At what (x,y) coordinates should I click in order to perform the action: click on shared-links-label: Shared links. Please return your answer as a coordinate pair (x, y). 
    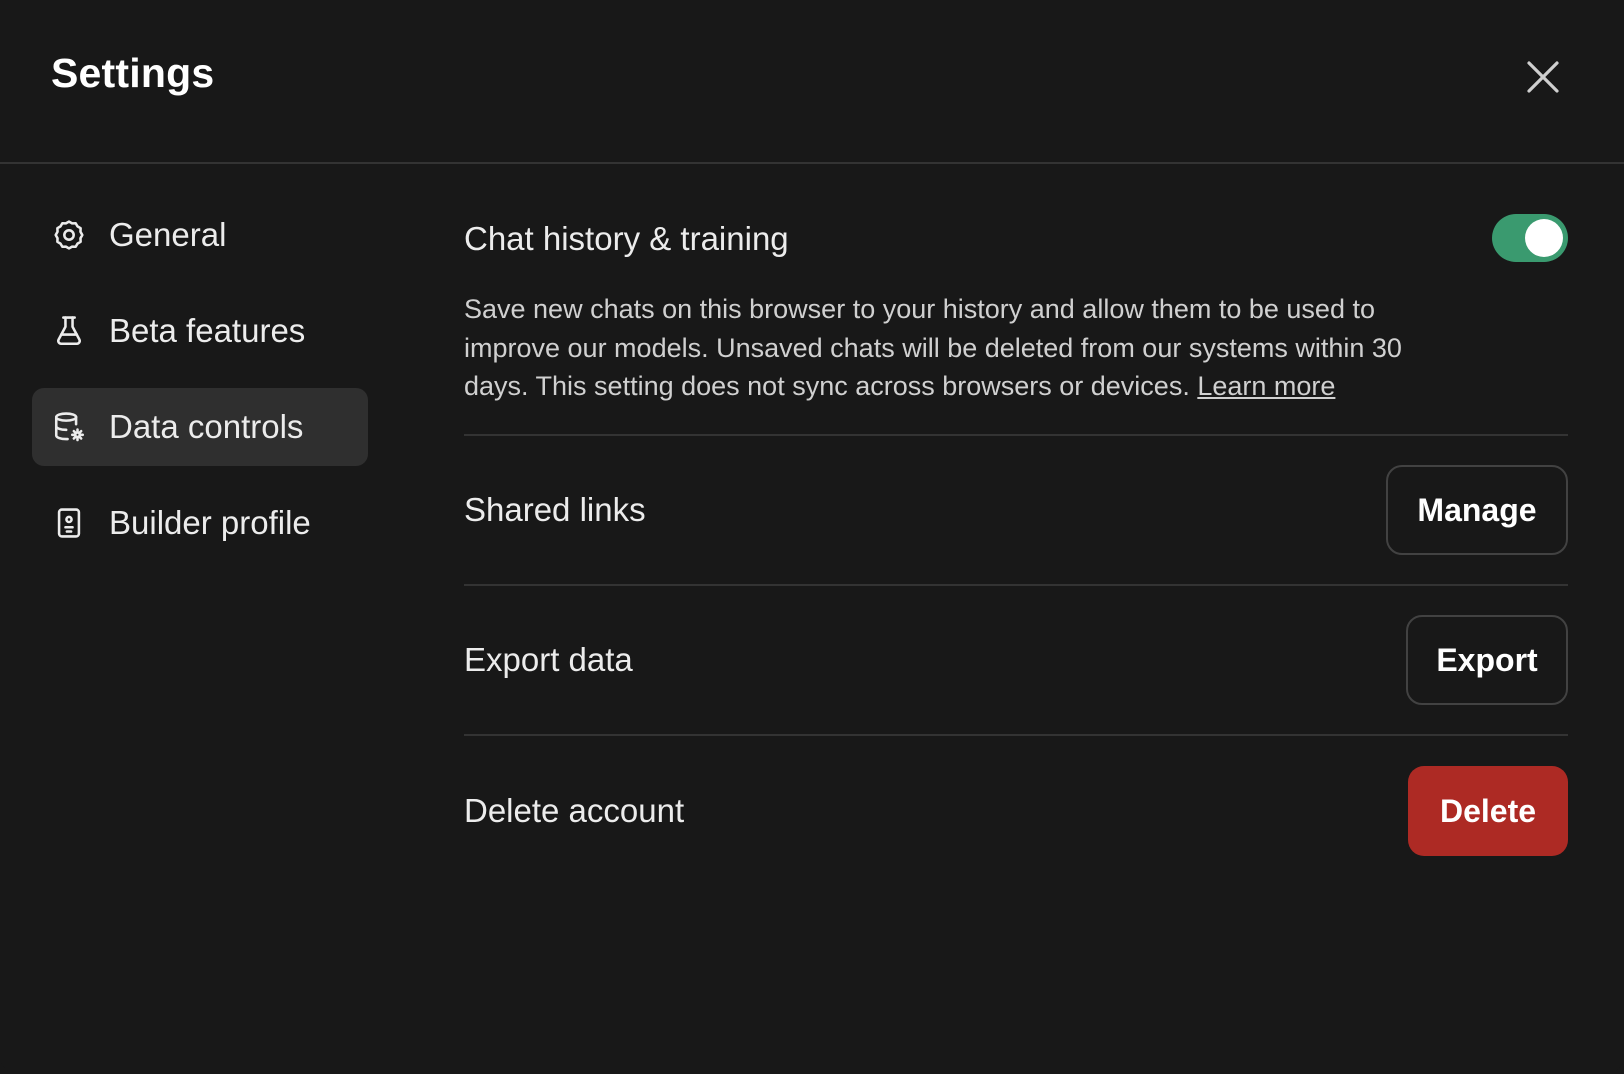
    Looking at the image, I should click on (555, 509).